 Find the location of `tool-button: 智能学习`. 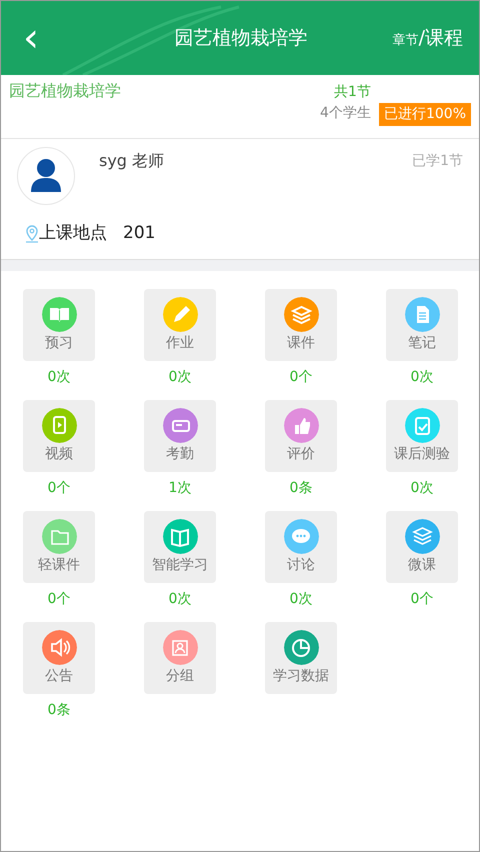

tool-button: 智能学习 is located at coordinates (180, 547).